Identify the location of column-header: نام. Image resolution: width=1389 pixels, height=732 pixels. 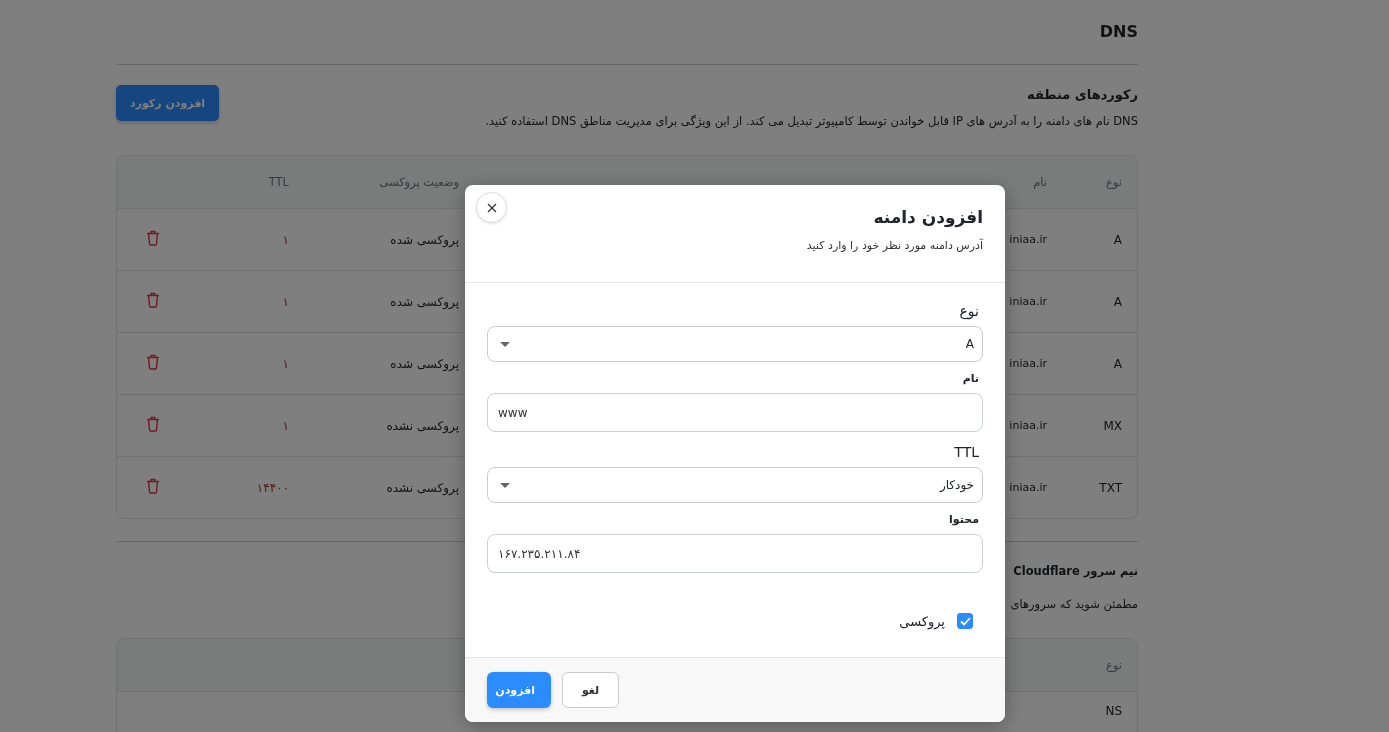
(1040, 182).